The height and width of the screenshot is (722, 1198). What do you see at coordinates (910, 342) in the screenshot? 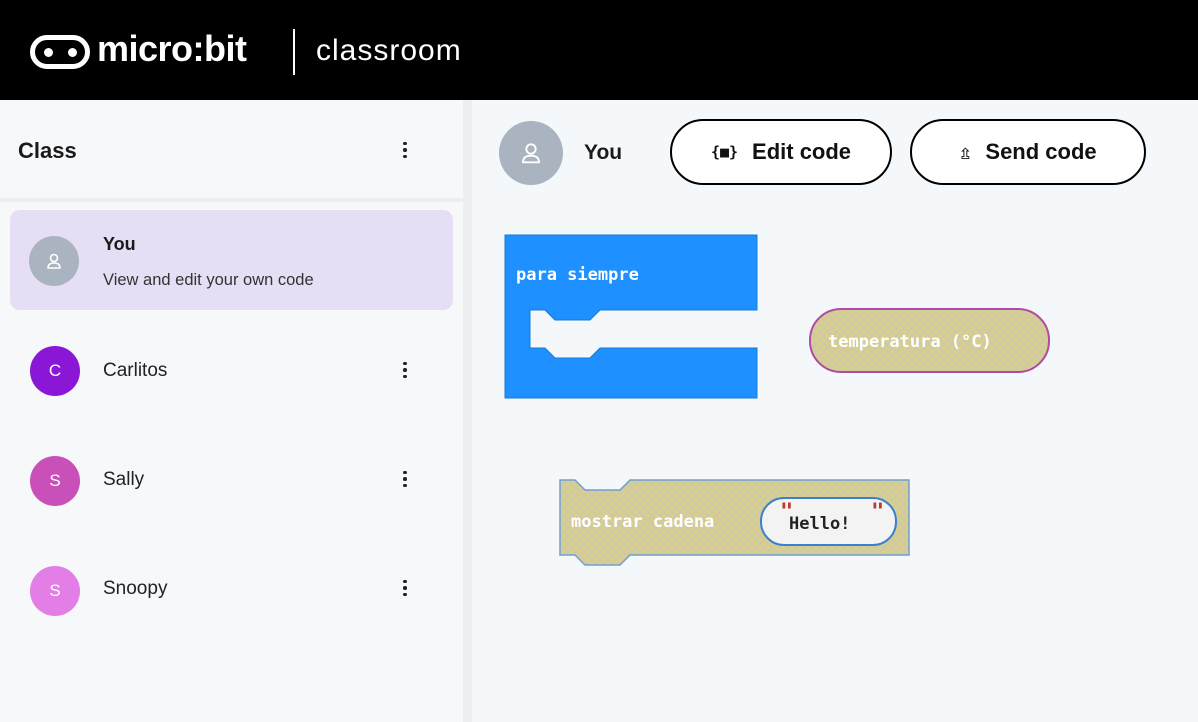
I see `temperature-block-label: temperatura (°C)` at bounding box center [910, 342].